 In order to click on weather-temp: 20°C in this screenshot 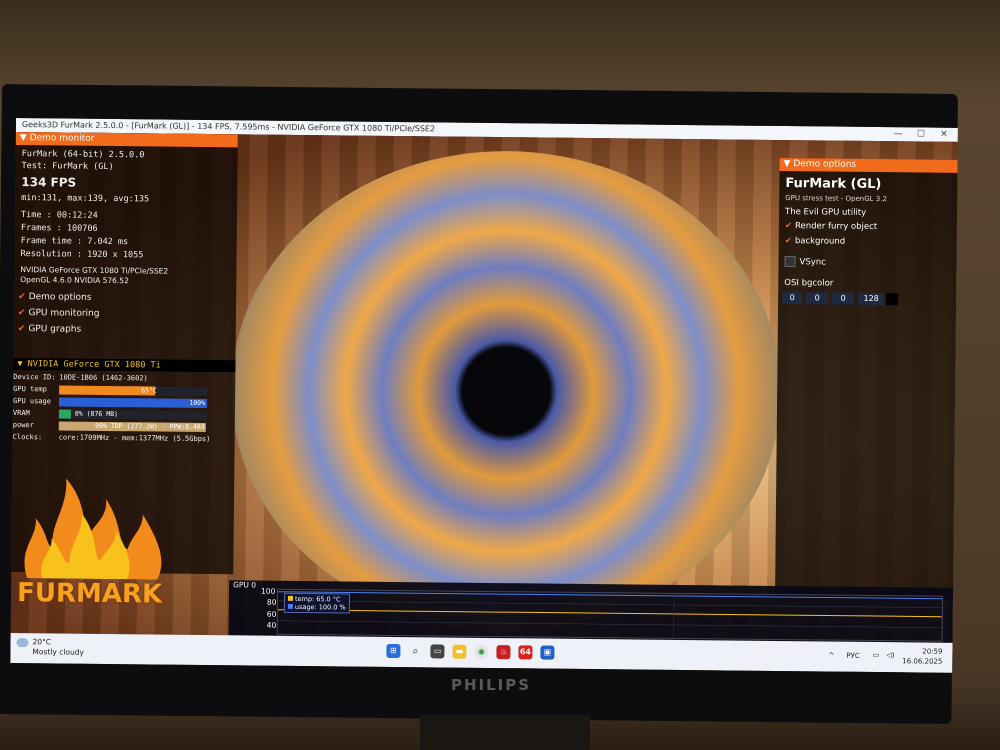, I will do `click(42, 642)`.